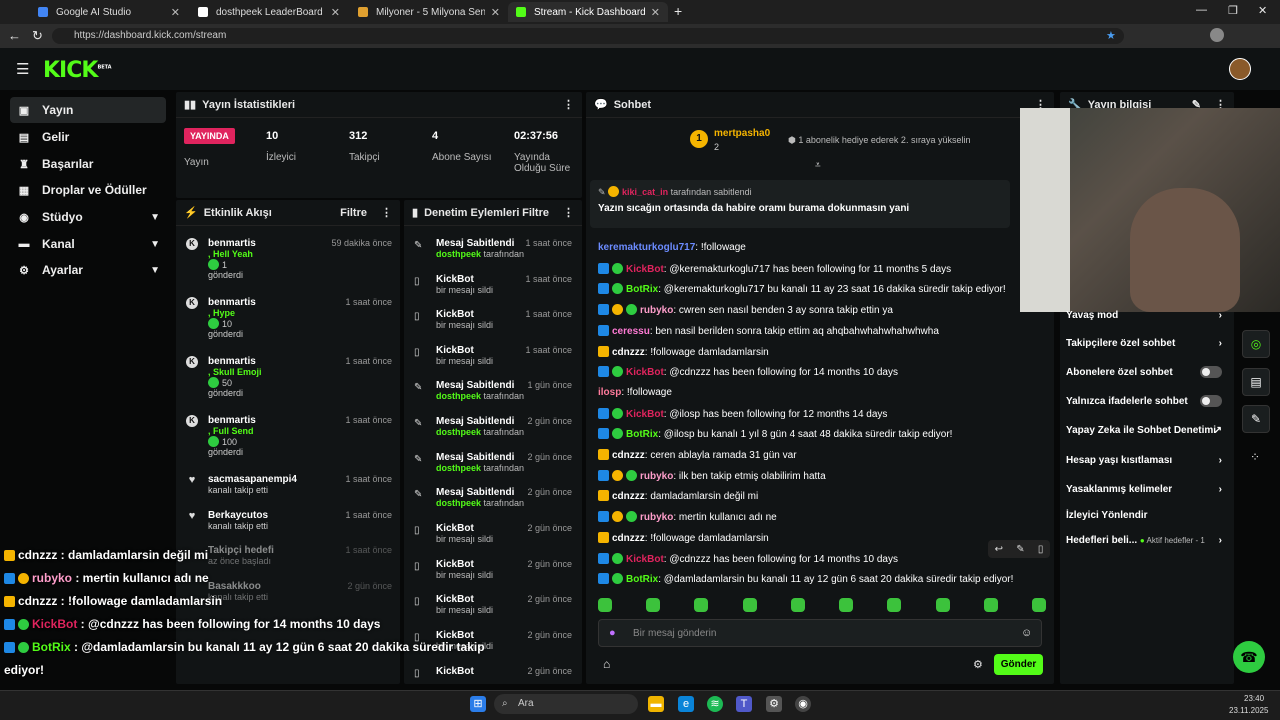  What do you see at coordinates (1146, 315) in the screenshot?
I see `setting-slow-mode: Yavaş mod ›` at bounding box center [1146, 315].